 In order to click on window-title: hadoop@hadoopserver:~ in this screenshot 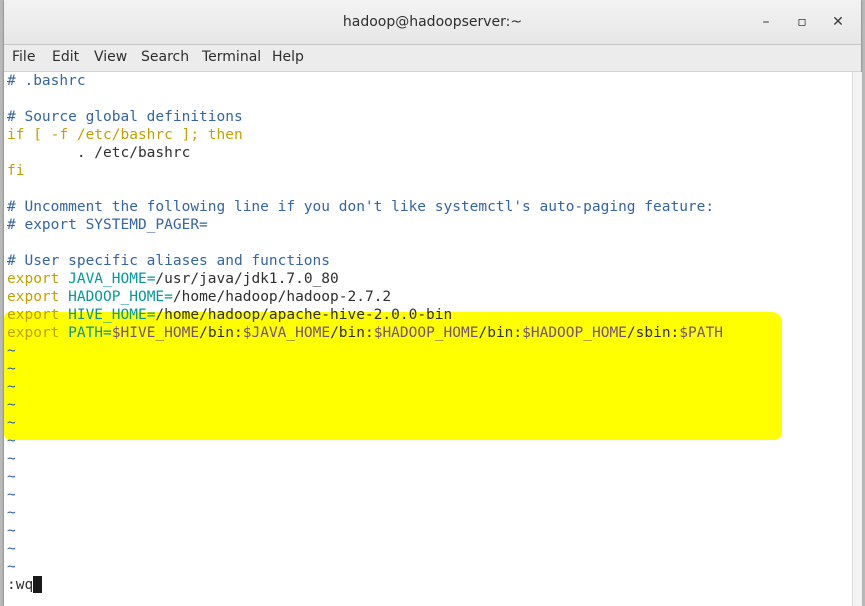, I will do `click(432, 22)`.